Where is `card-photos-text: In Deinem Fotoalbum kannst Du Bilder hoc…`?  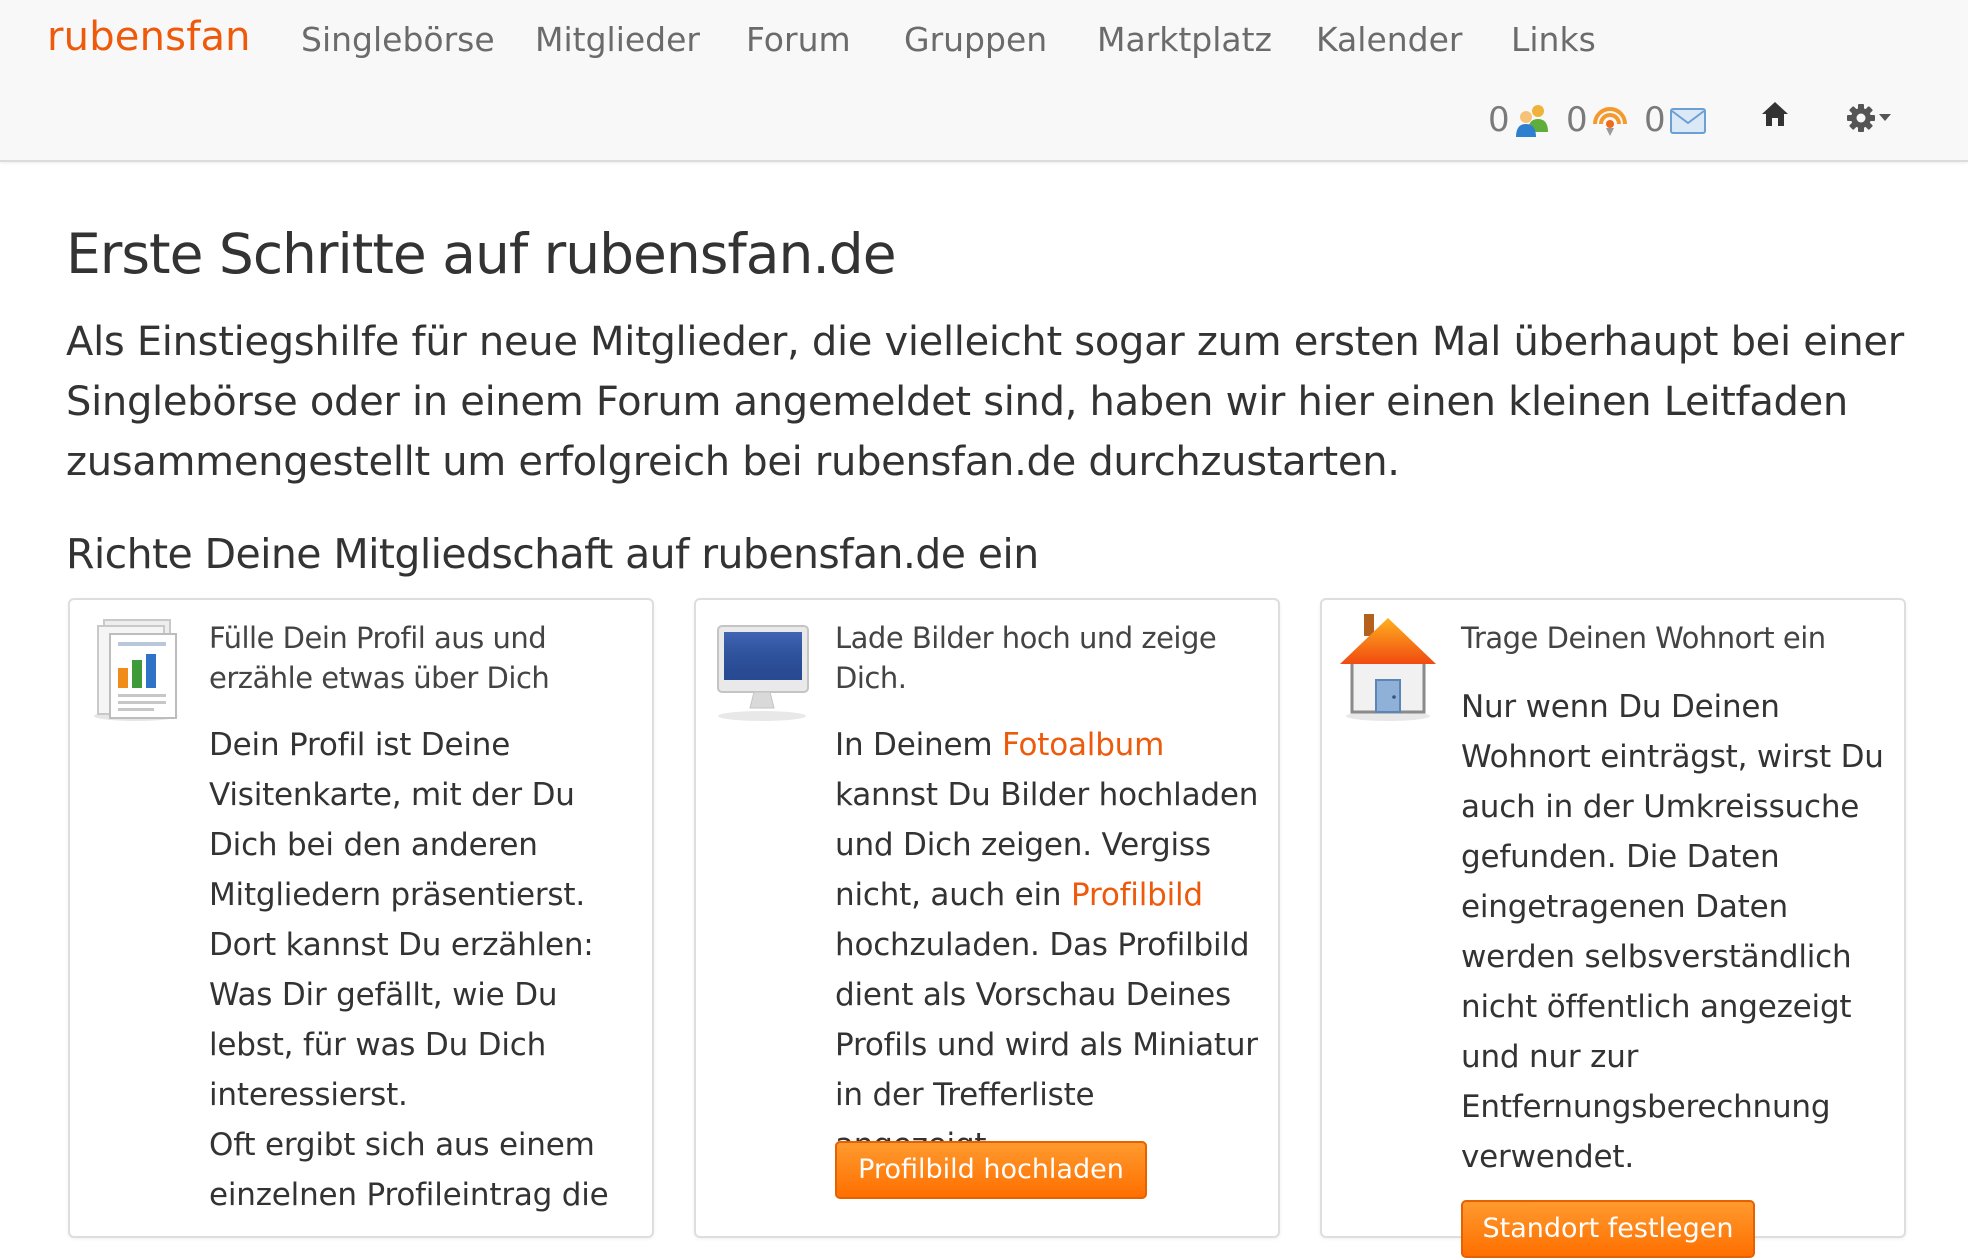
card-photos-text: In Deinem Fotoalbum kannst Du Bilder hoc… is located at coordinates (1050, 945).